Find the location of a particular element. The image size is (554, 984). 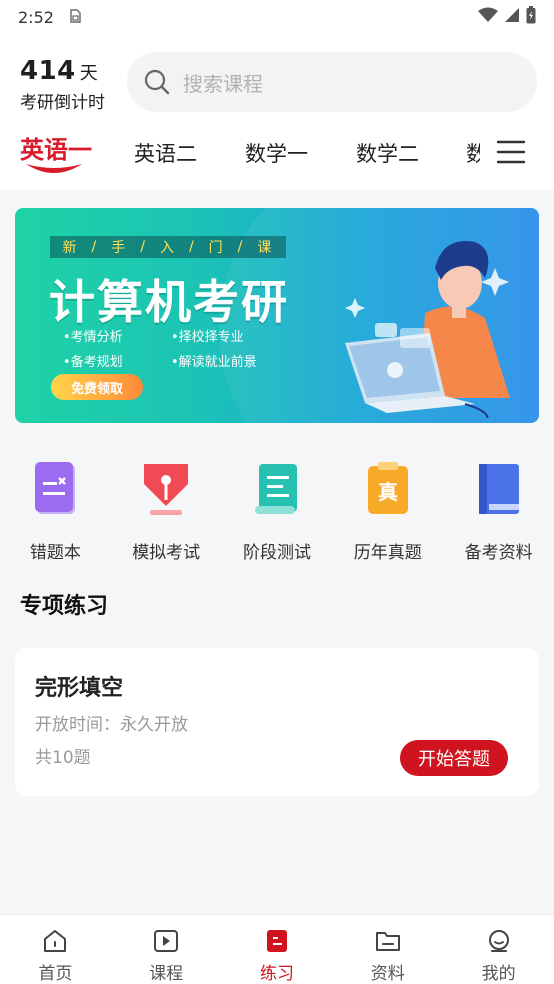

tagline-char: 新 is located at coordinates (70, 248).